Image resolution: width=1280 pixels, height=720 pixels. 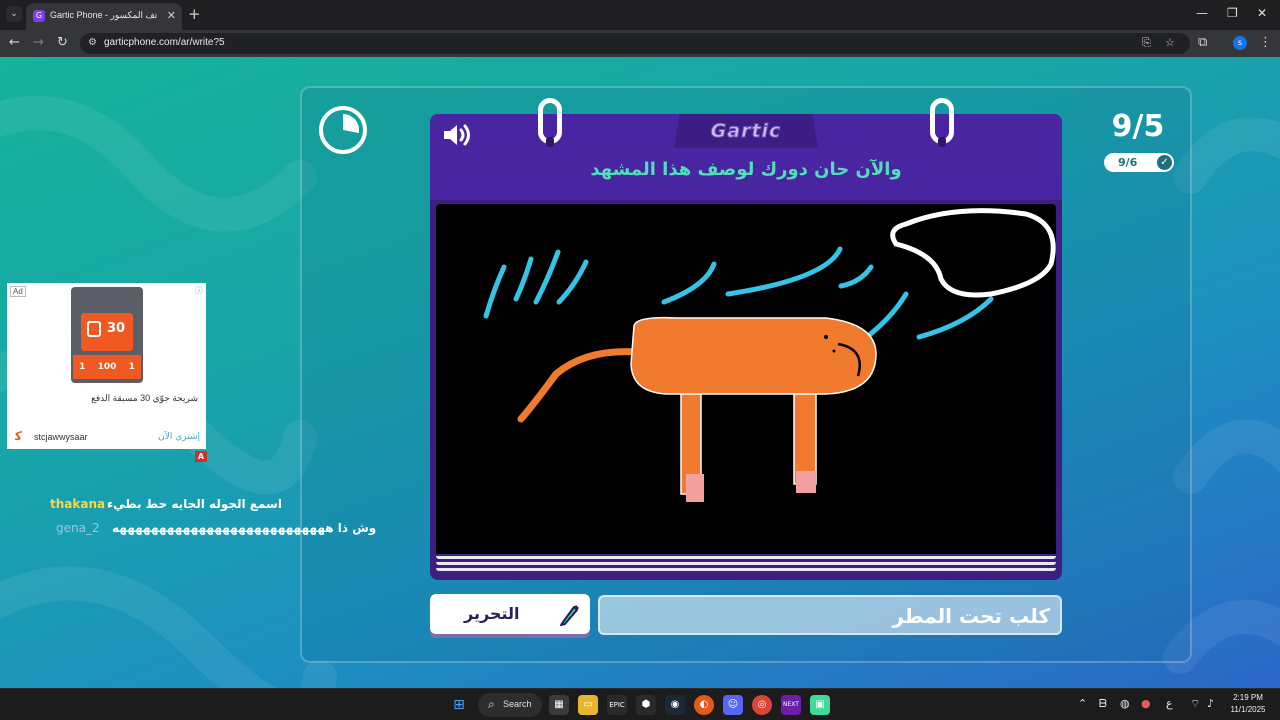 I want to click on description-input-value: كلب تحت المطر, so click(x=971, y=616).